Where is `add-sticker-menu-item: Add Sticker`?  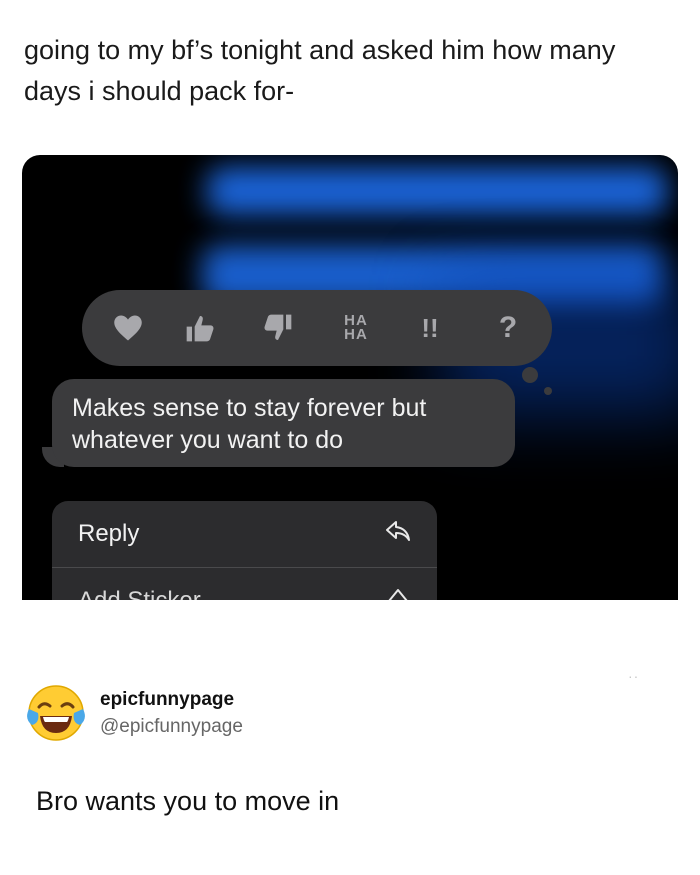 add-sticker-menu-item: Add Sticker is located at coordinates (244, 584).